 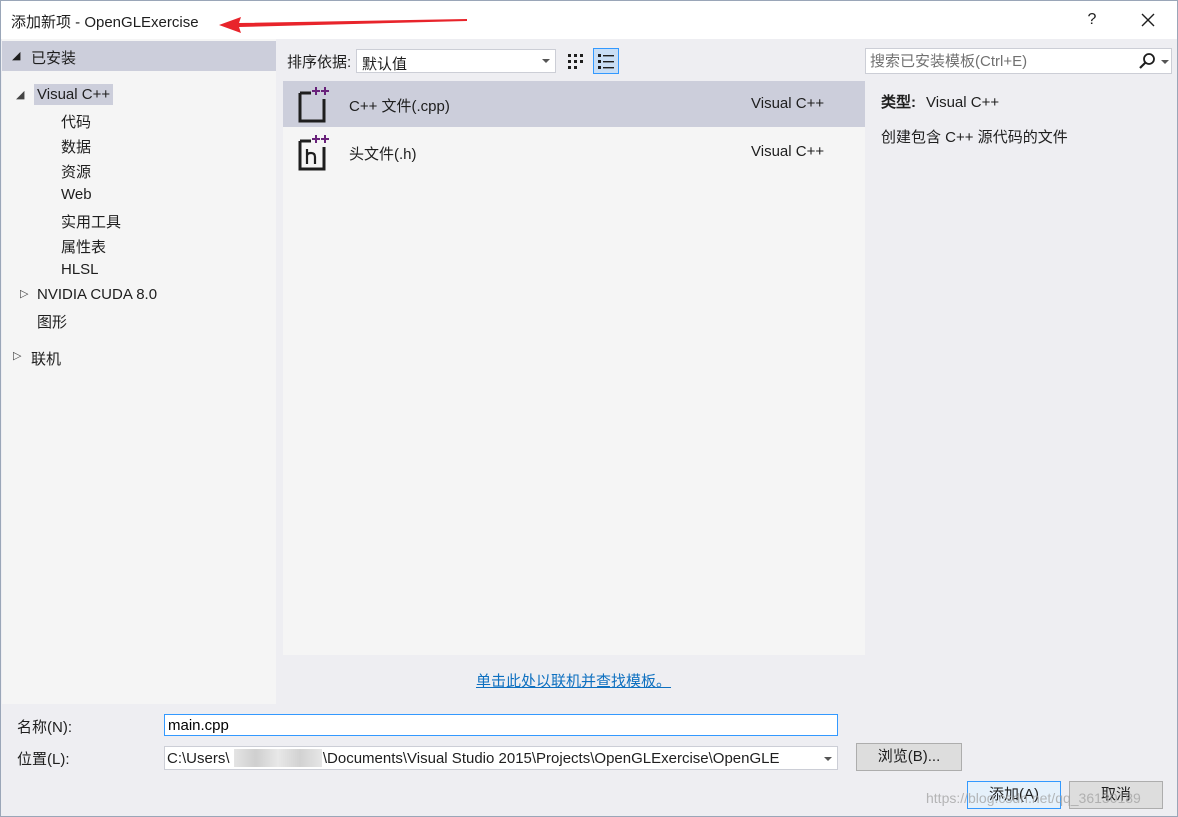 I want to click on details-type-label: 类型:, so click(x=898, y=102).